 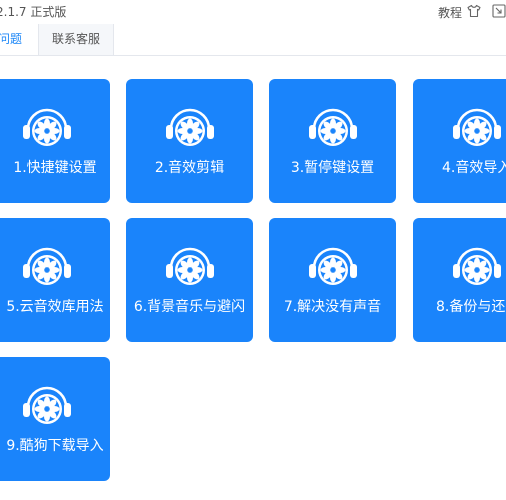 I want to click on tab-contact-support: 联系客服, so click(x=76, y=39).